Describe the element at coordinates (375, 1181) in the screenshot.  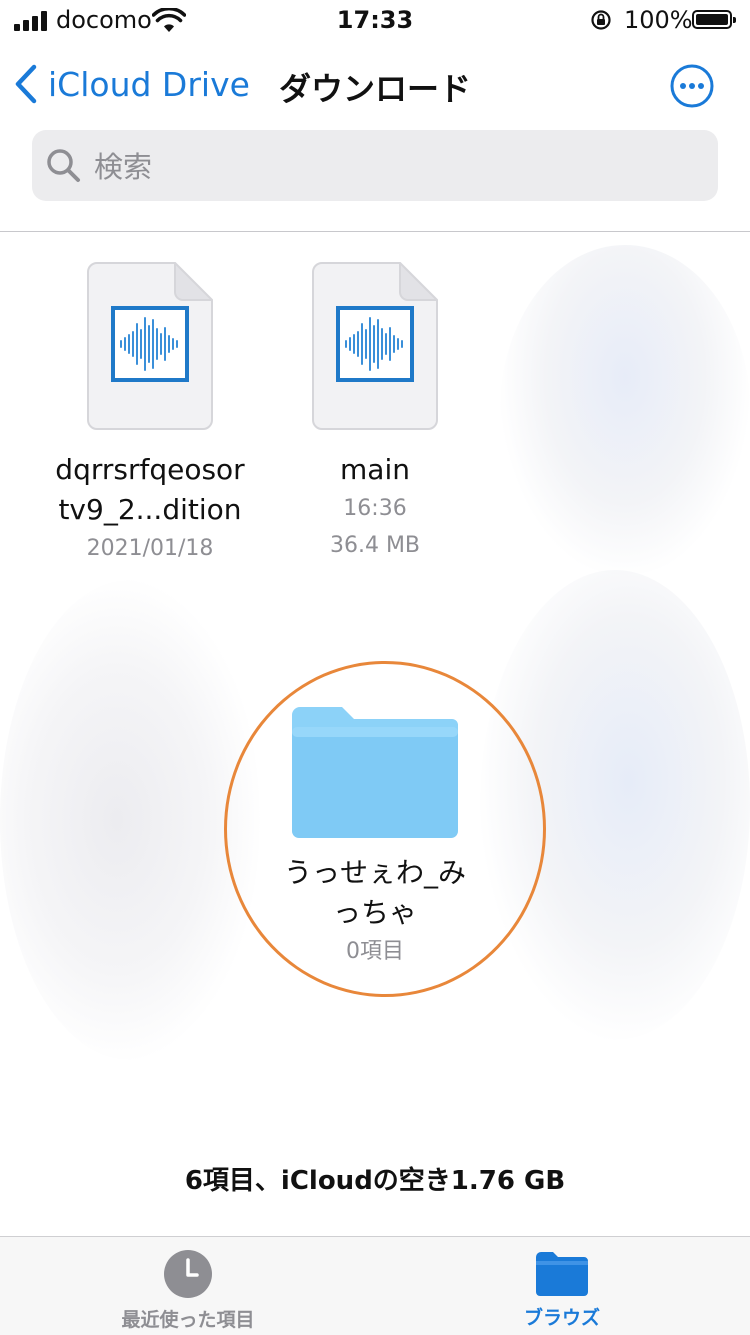
I see `storage-summary: 6項目、iCloudの空き1.76 GB` at that location.